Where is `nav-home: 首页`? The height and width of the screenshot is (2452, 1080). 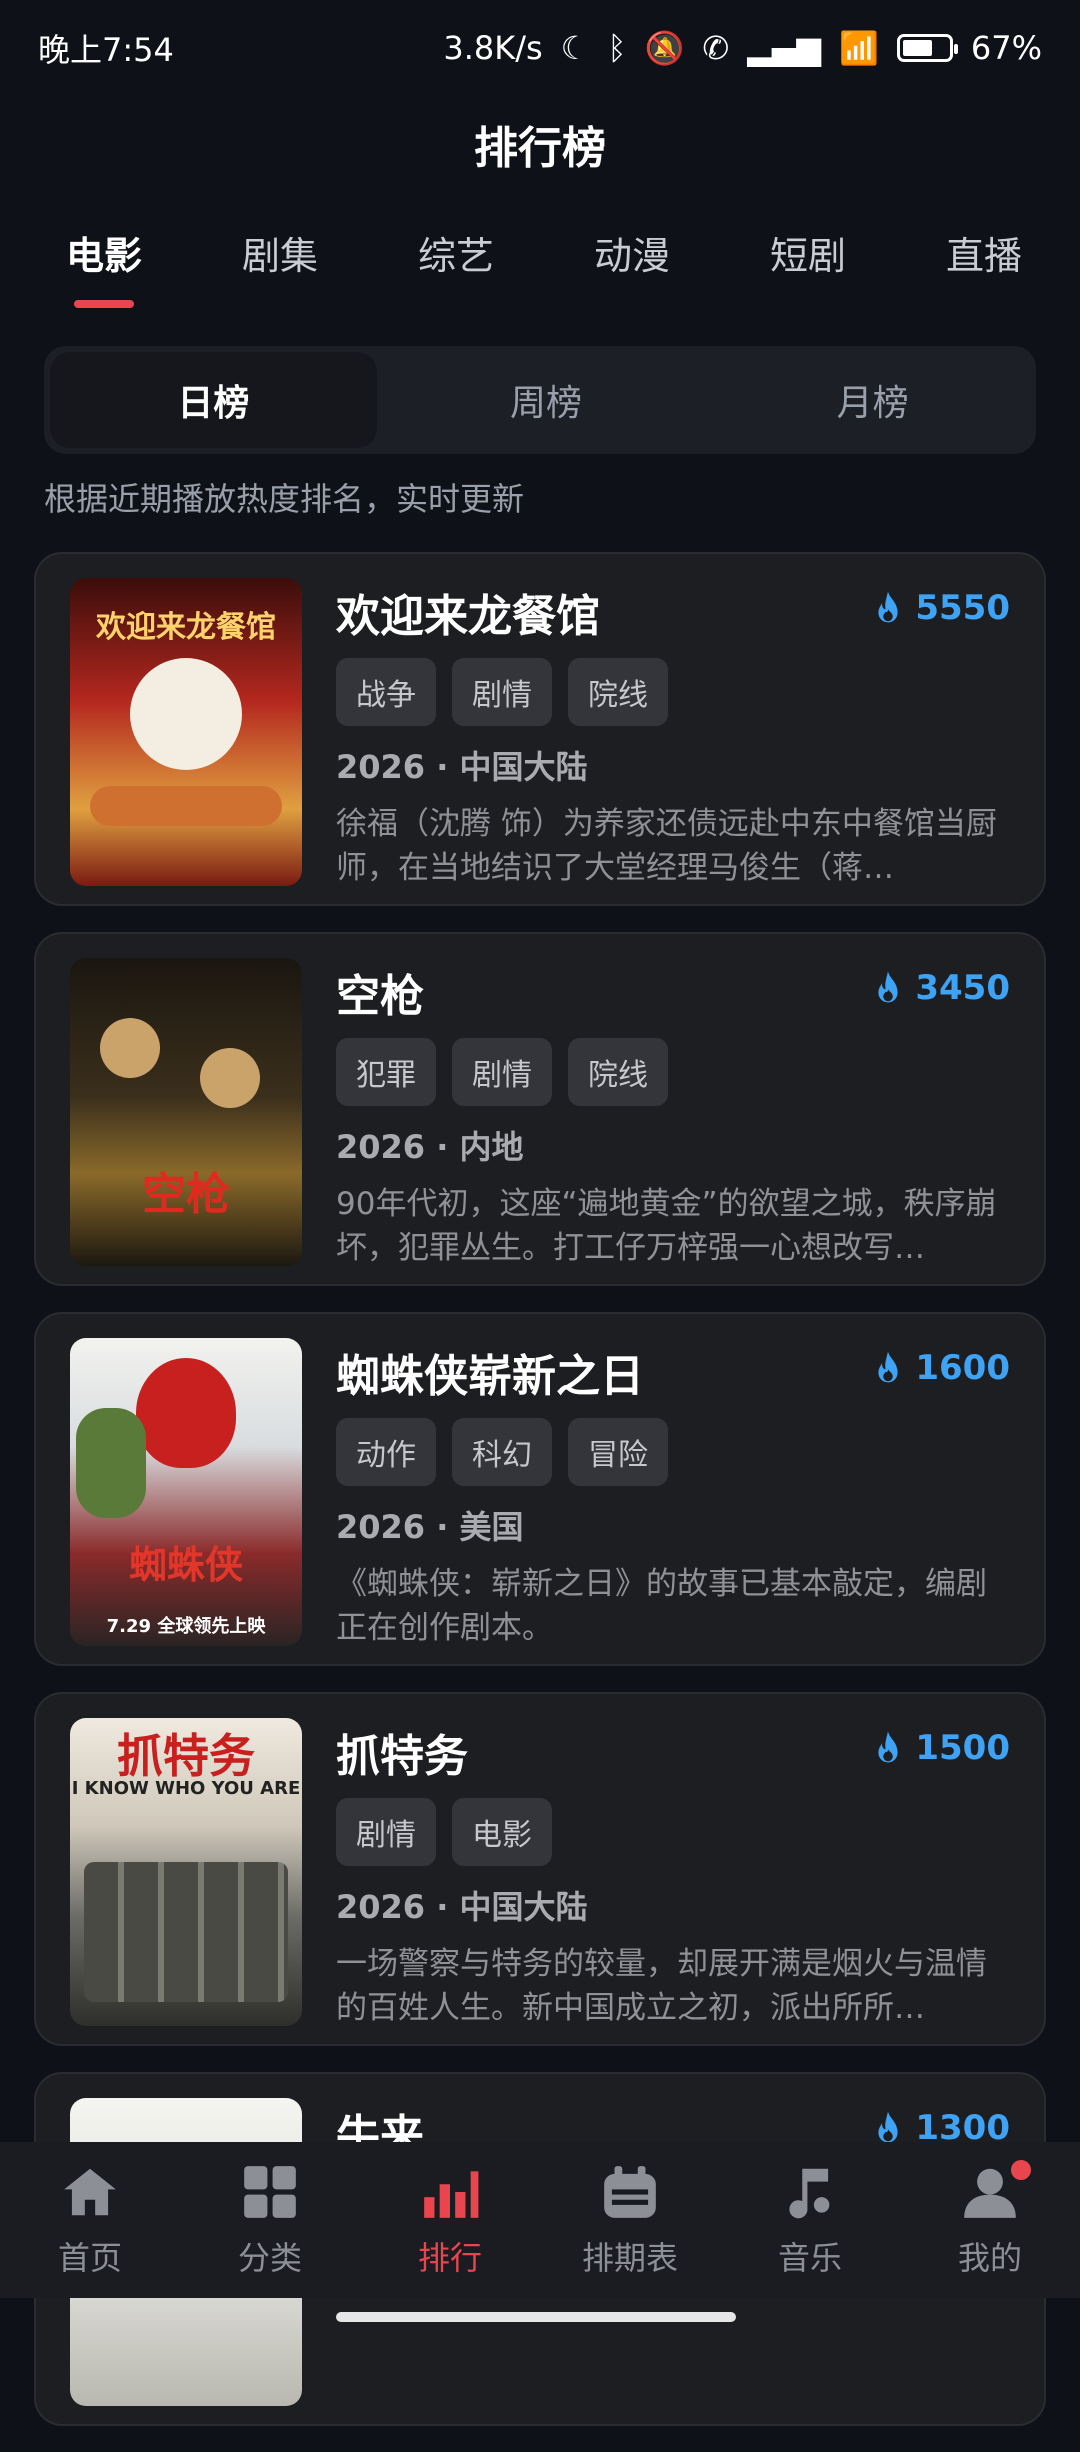
nav-home: 首页 is located at coordinates (90, 2220).